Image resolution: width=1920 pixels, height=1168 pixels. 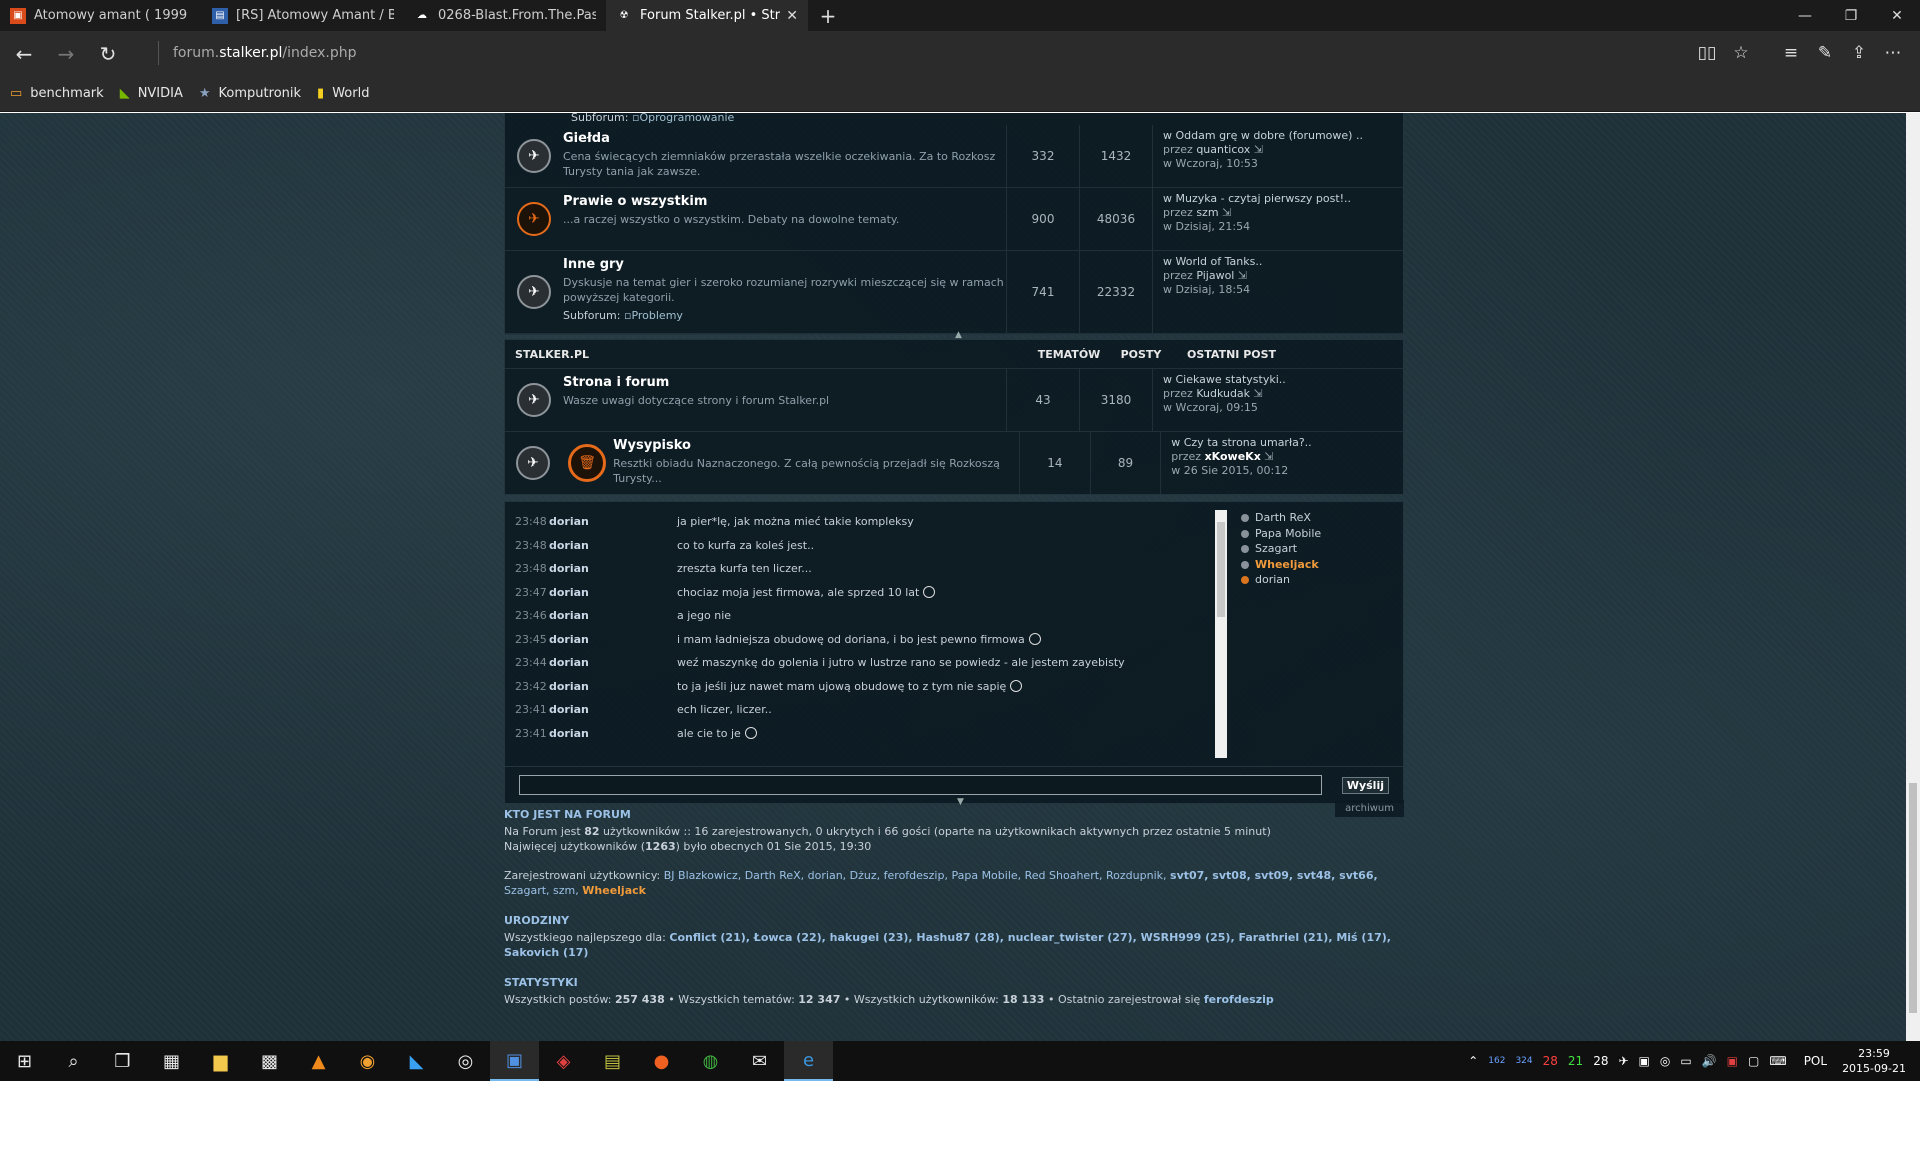 What do you see at coordinates (1777, 1061) in the screenshot?
I see `keyboard-icon: ⌨` at bounding box center [1777, 1061].